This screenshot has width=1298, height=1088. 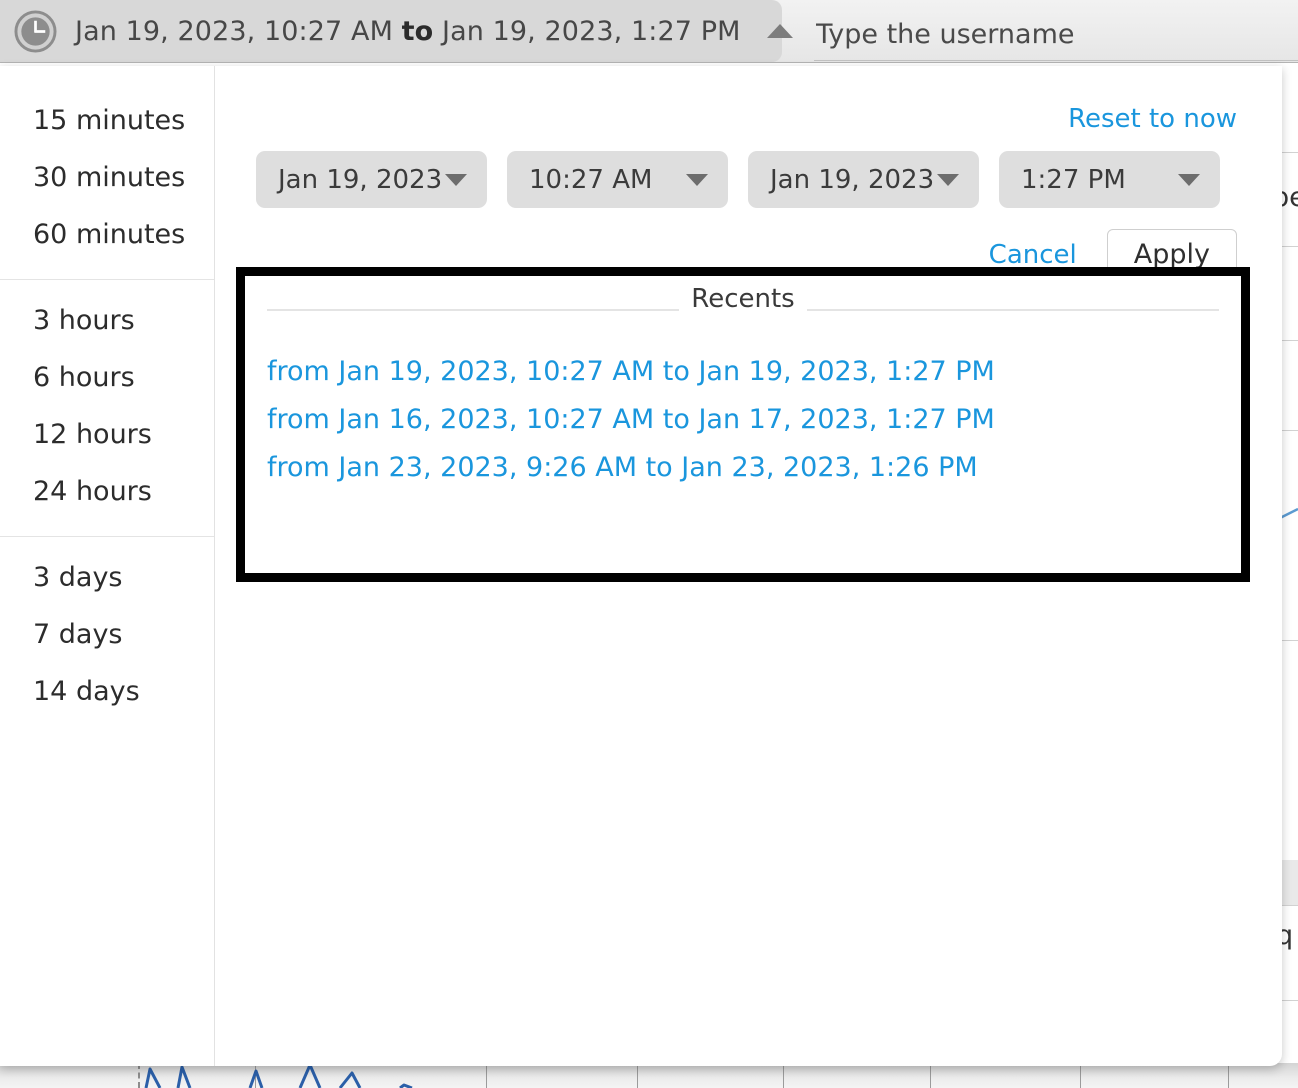 I want to click on quick-range-3-hours: 3 hours, so click(x=107, y=320).